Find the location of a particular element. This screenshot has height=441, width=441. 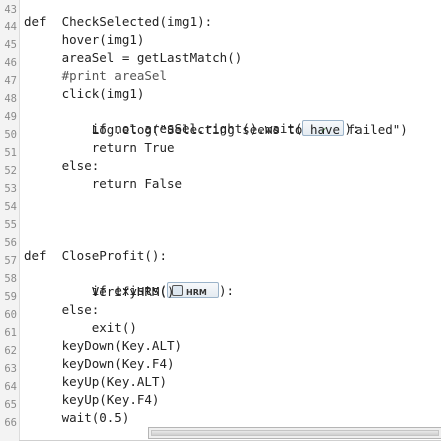

code-line: wait(0.5) is located at coordinates (77, 418).